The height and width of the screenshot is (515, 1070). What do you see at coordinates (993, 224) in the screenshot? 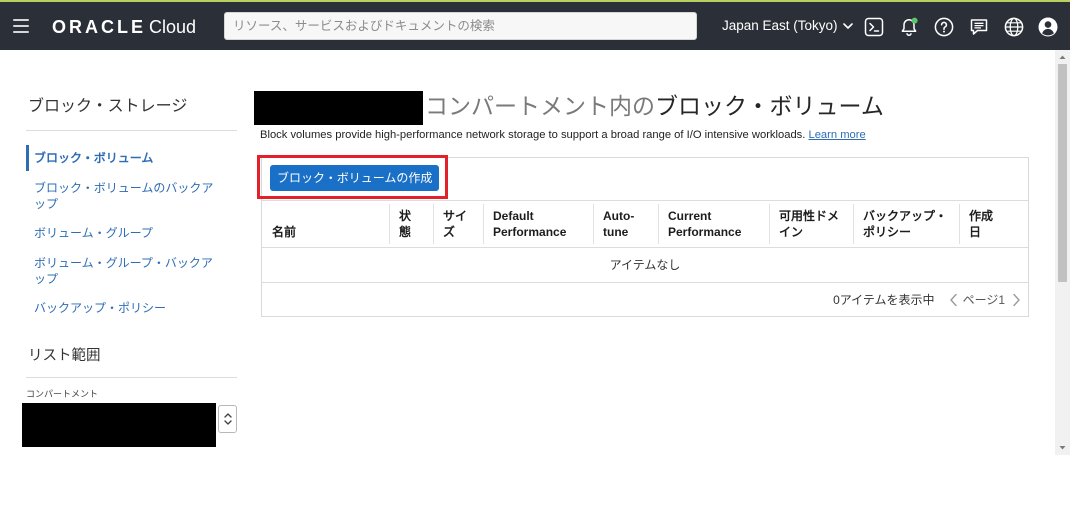
I see `column-header-created: 作成日` at bounding box center [993, 224].